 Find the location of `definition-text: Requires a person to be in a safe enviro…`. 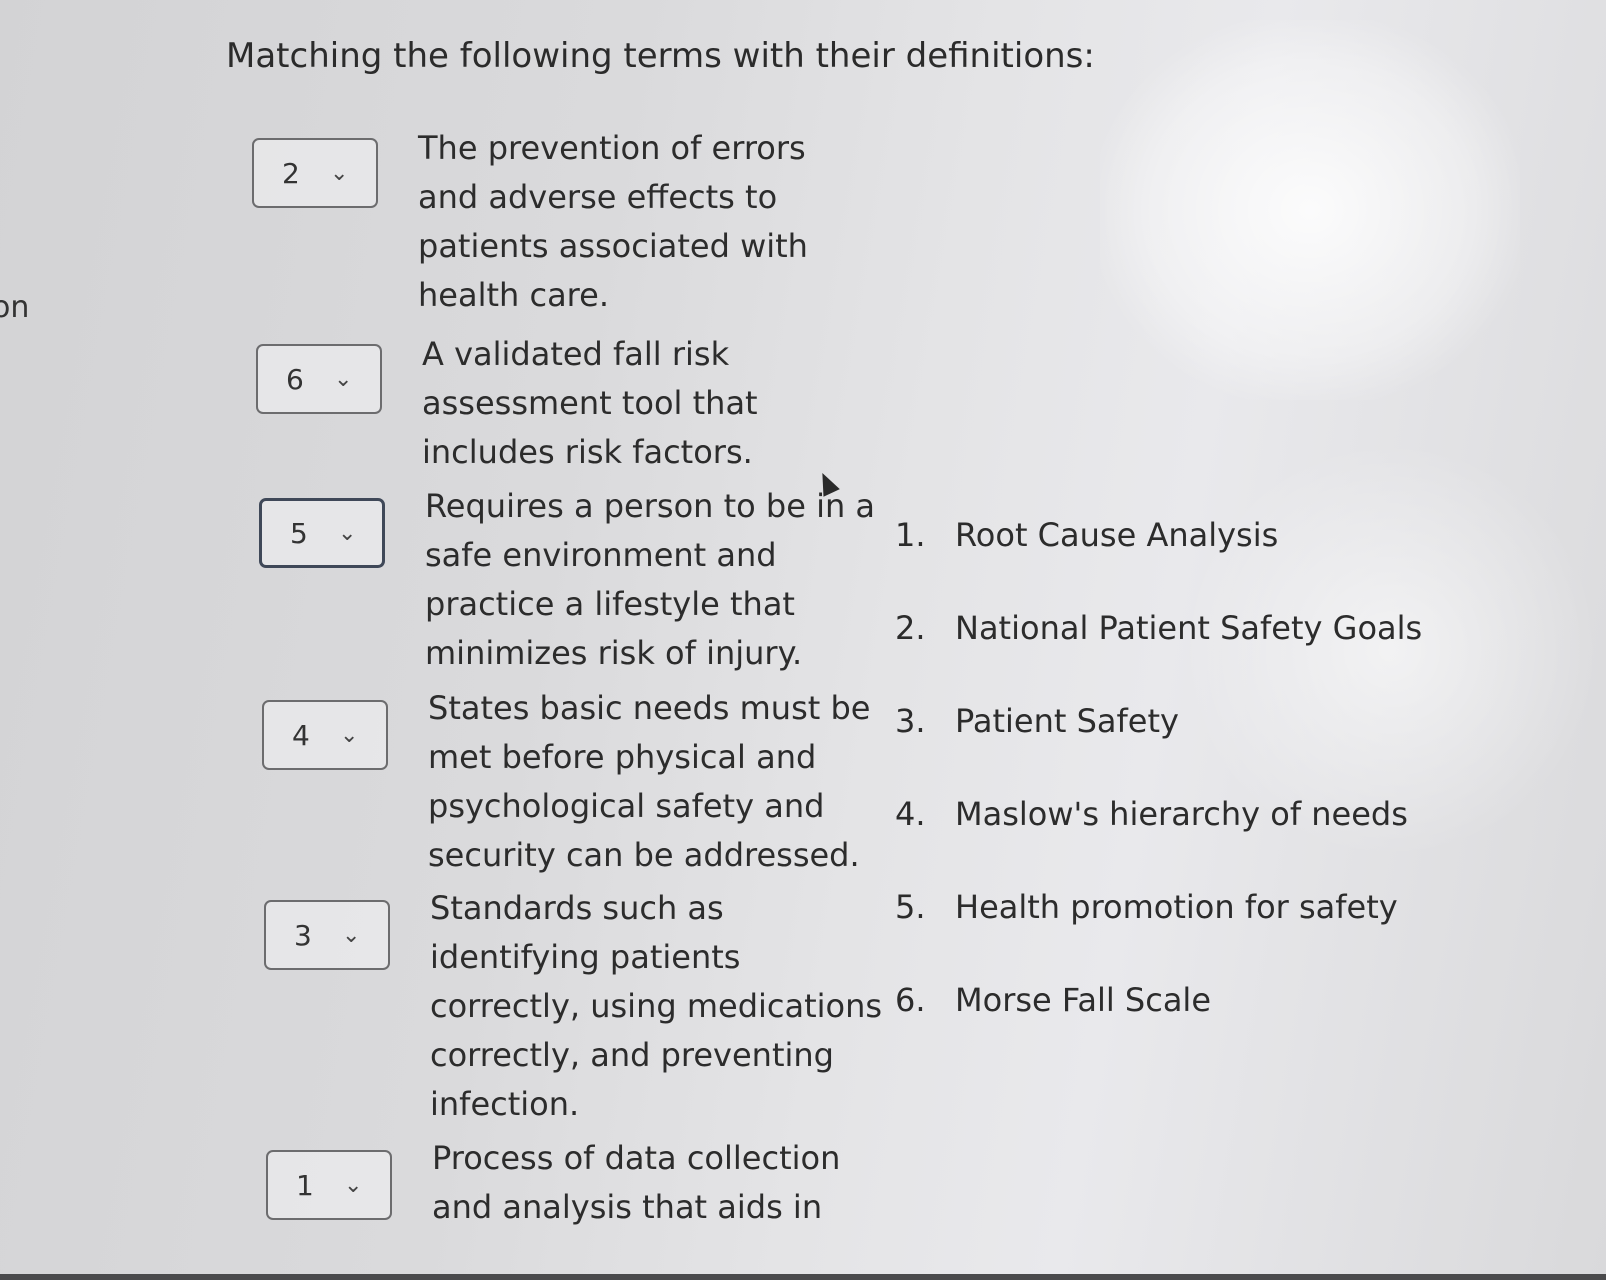

definition-text: Requires a person to be in a safe enviro… is located at coordinates (650, 579).